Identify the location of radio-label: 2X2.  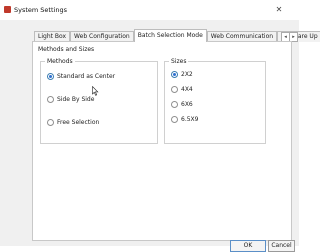
(187, 74).